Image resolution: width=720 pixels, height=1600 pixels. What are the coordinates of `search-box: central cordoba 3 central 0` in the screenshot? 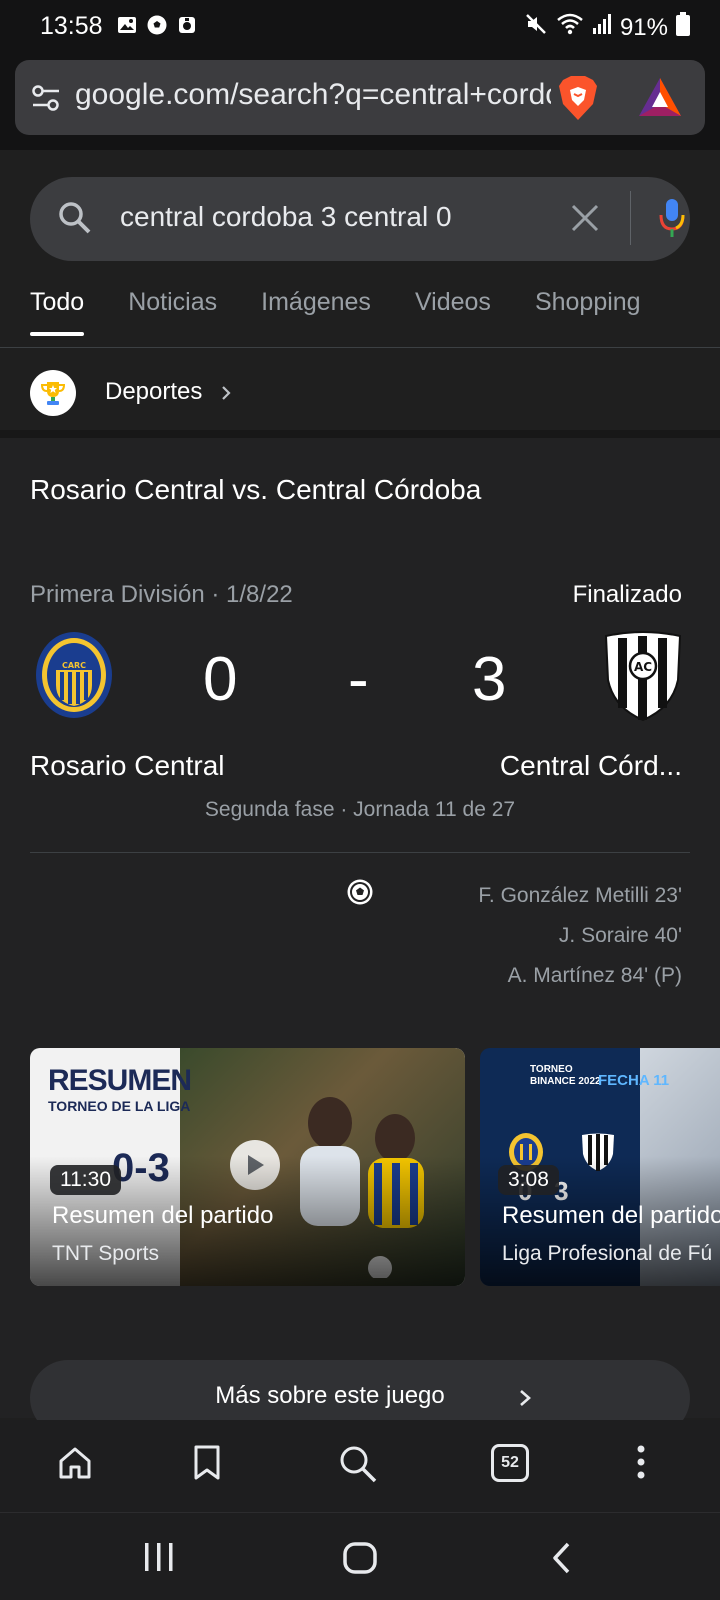 It's located at (360, 219).